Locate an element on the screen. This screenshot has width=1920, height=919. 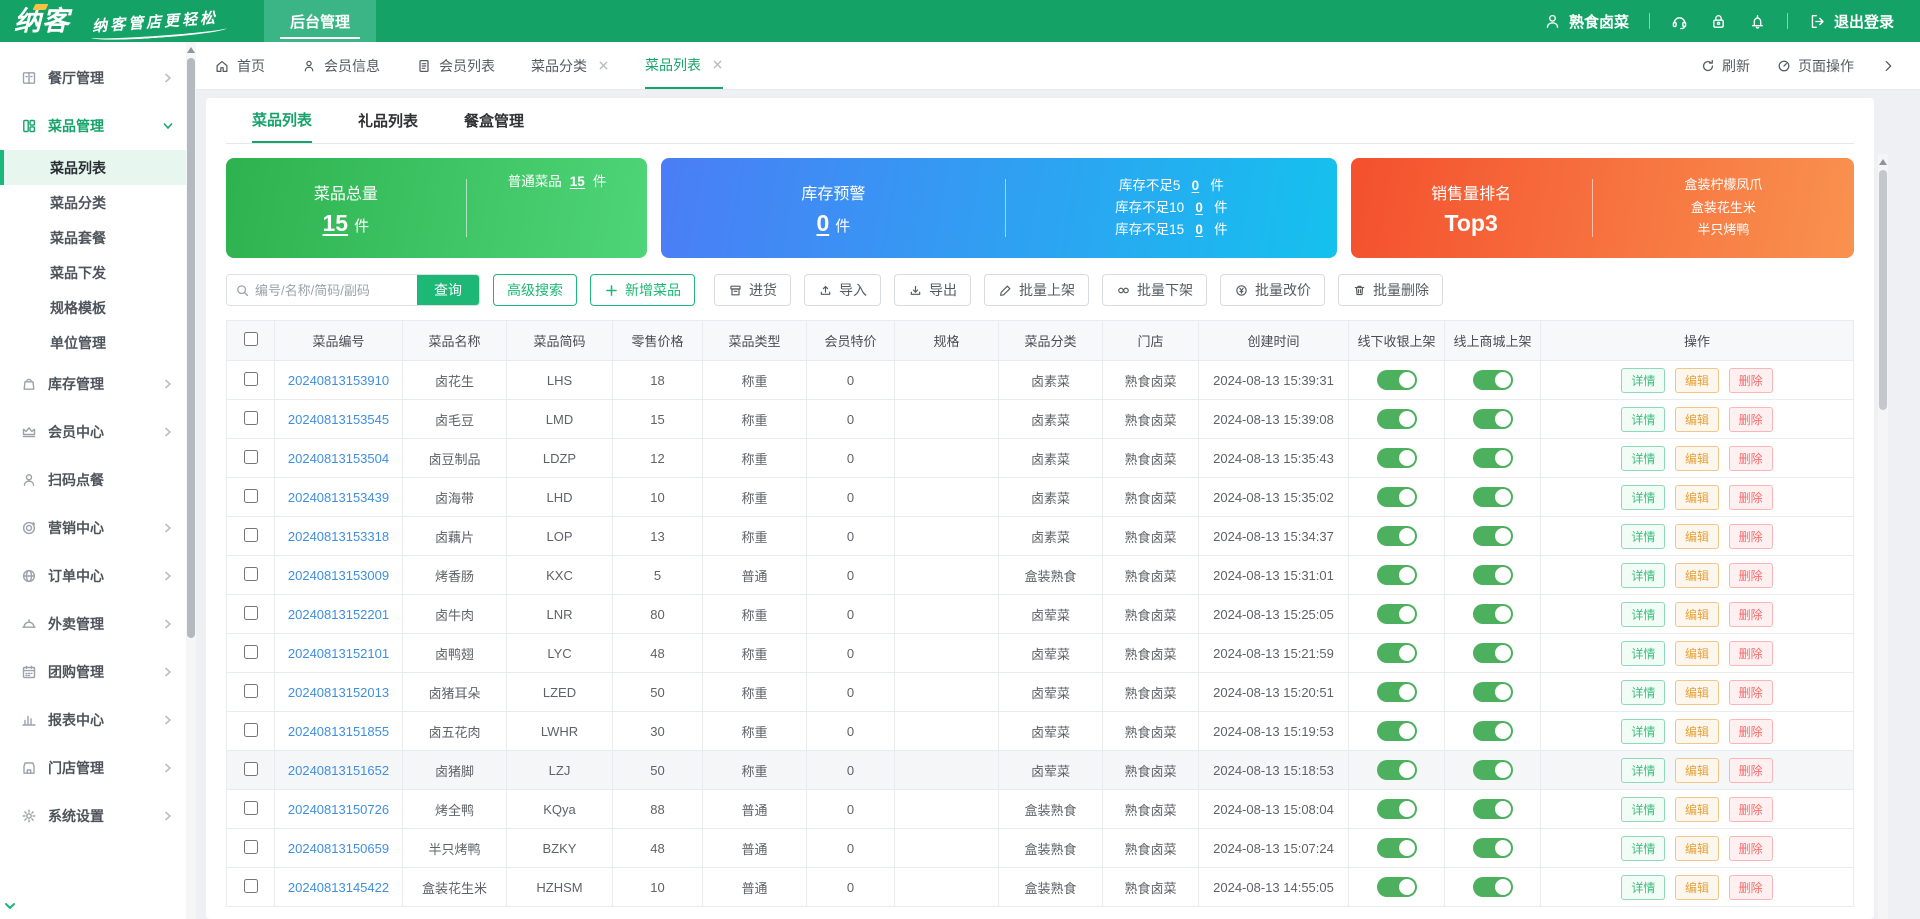
headset-icon is located at coordinates (1679, 21).